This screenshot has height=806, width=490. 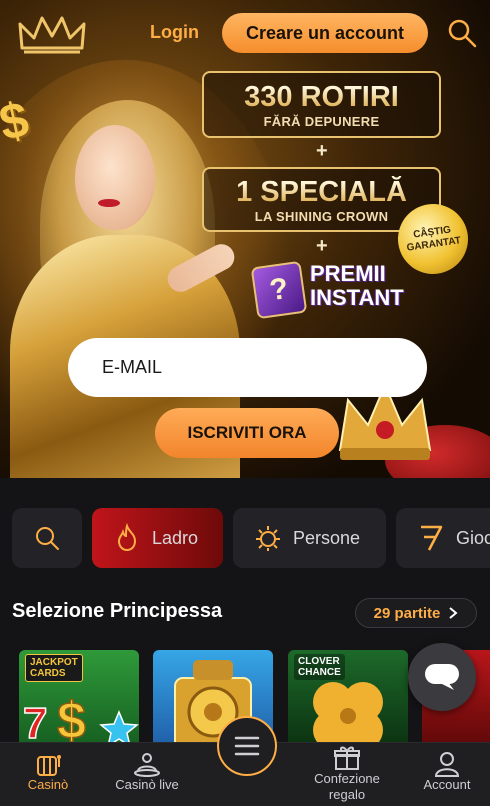 I want to click on nav-label: Account, so click(x=447, y=784).